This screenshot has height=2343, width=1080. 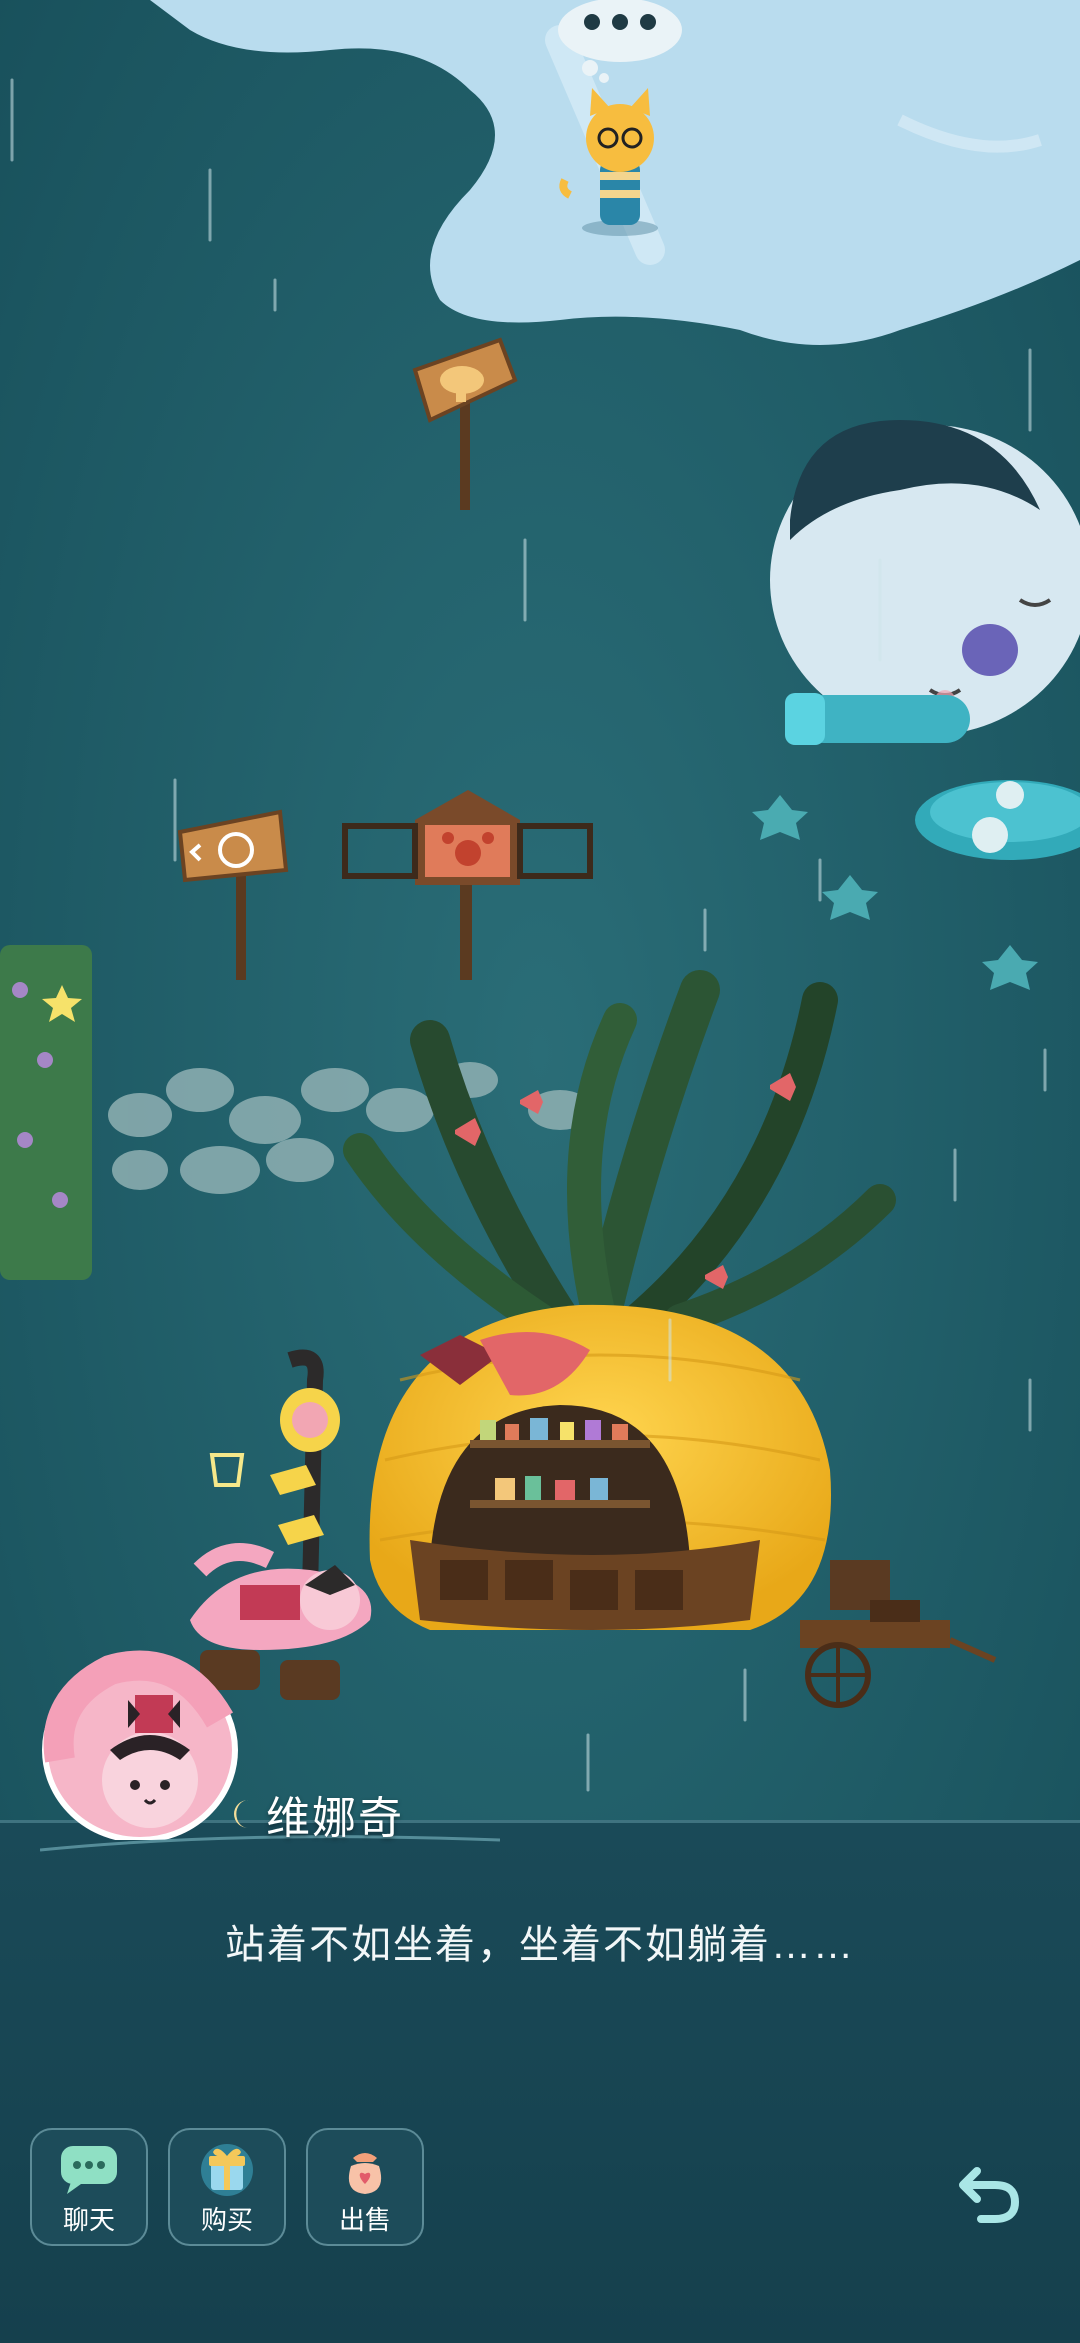 I want to click on moon-icon, so click(x=241, y=1814).